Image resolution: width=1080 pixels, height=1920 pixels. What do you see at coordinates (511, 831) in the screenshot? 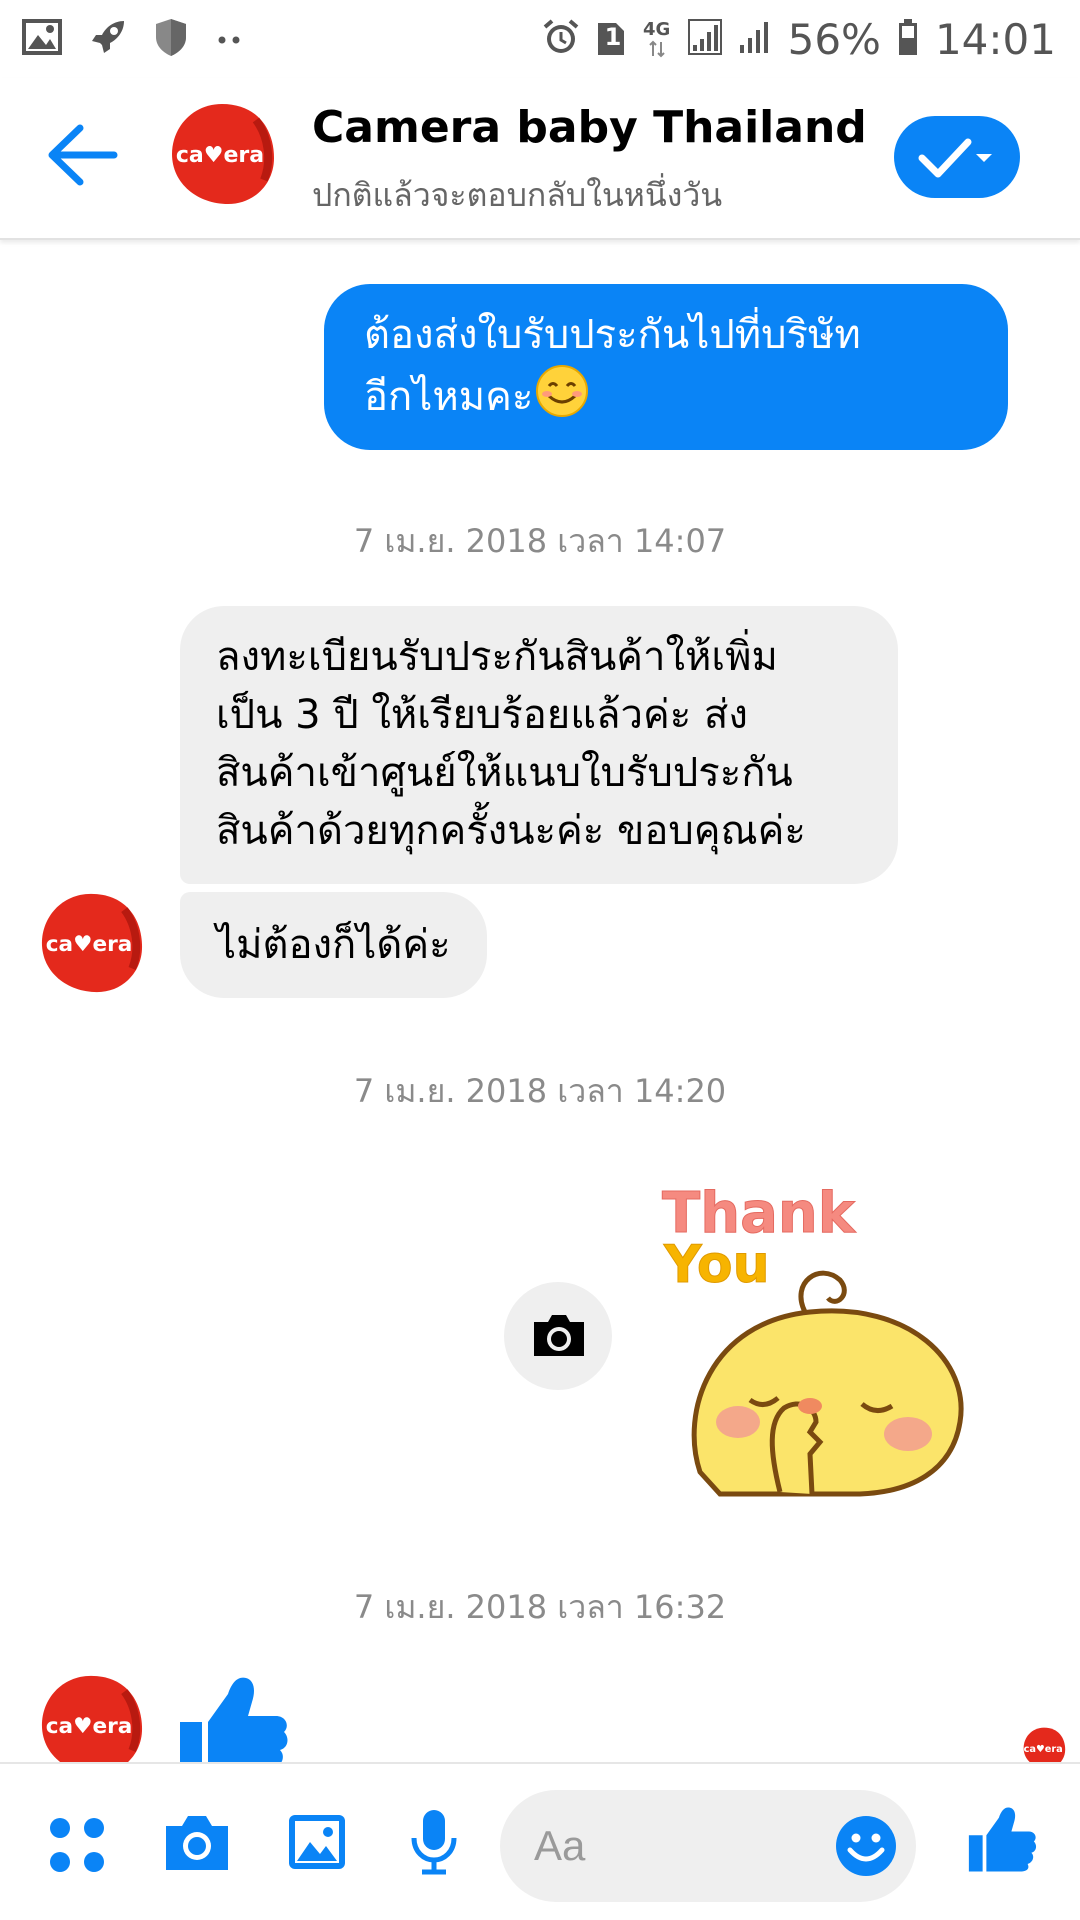
I see `message-line: สินค้าด้วยทุกครั้งนะค่ะ ขอบคุณค่ะ` at bounding box center [511, 831].